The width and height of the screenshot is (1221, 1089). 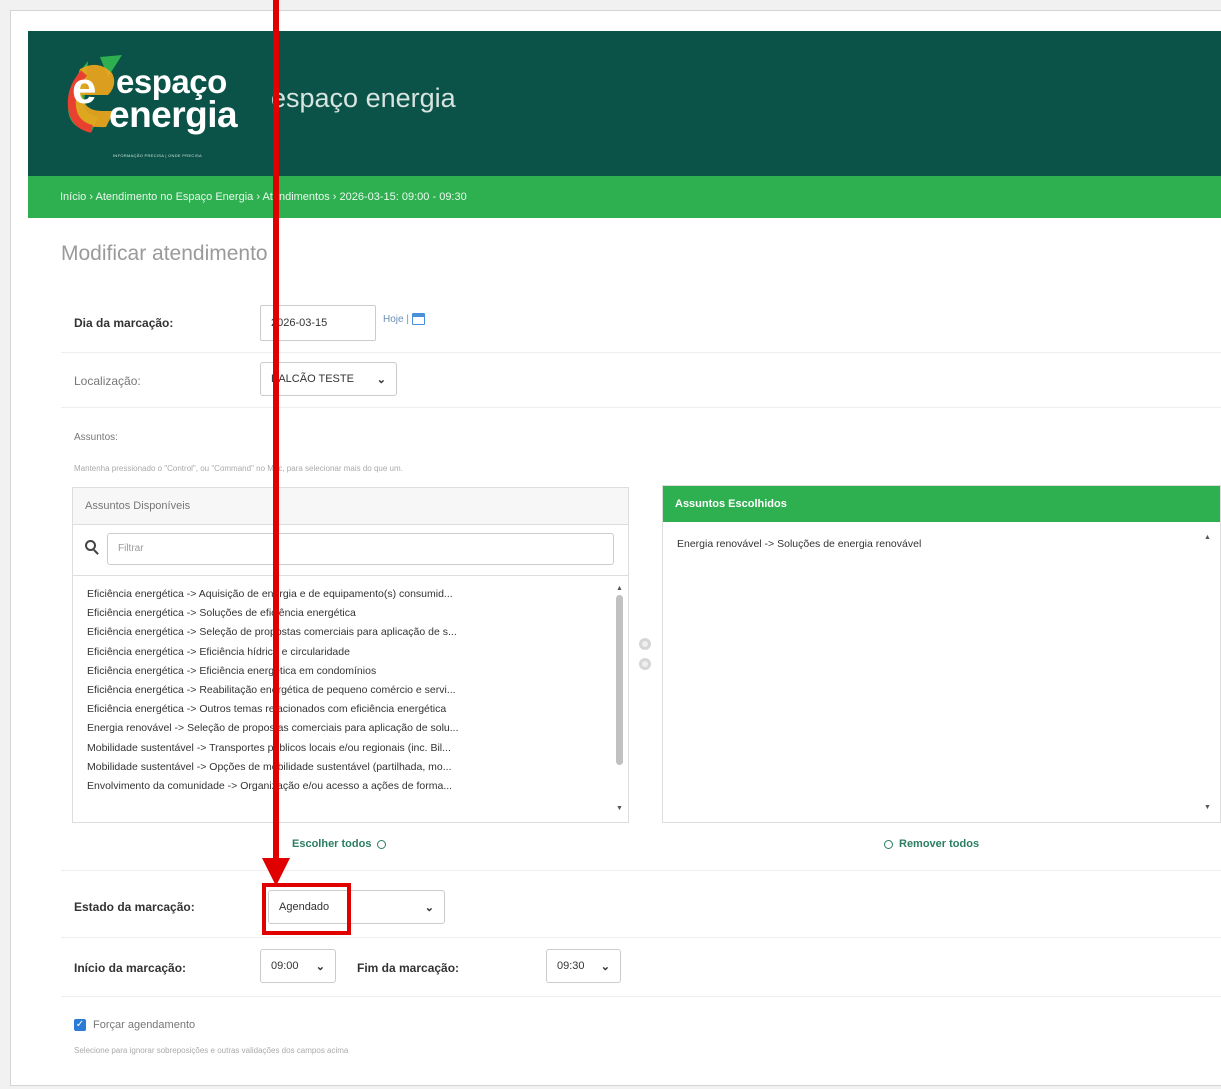 I want to click on location-value: BALCÃO TESTE, so click(x=312, y=379).